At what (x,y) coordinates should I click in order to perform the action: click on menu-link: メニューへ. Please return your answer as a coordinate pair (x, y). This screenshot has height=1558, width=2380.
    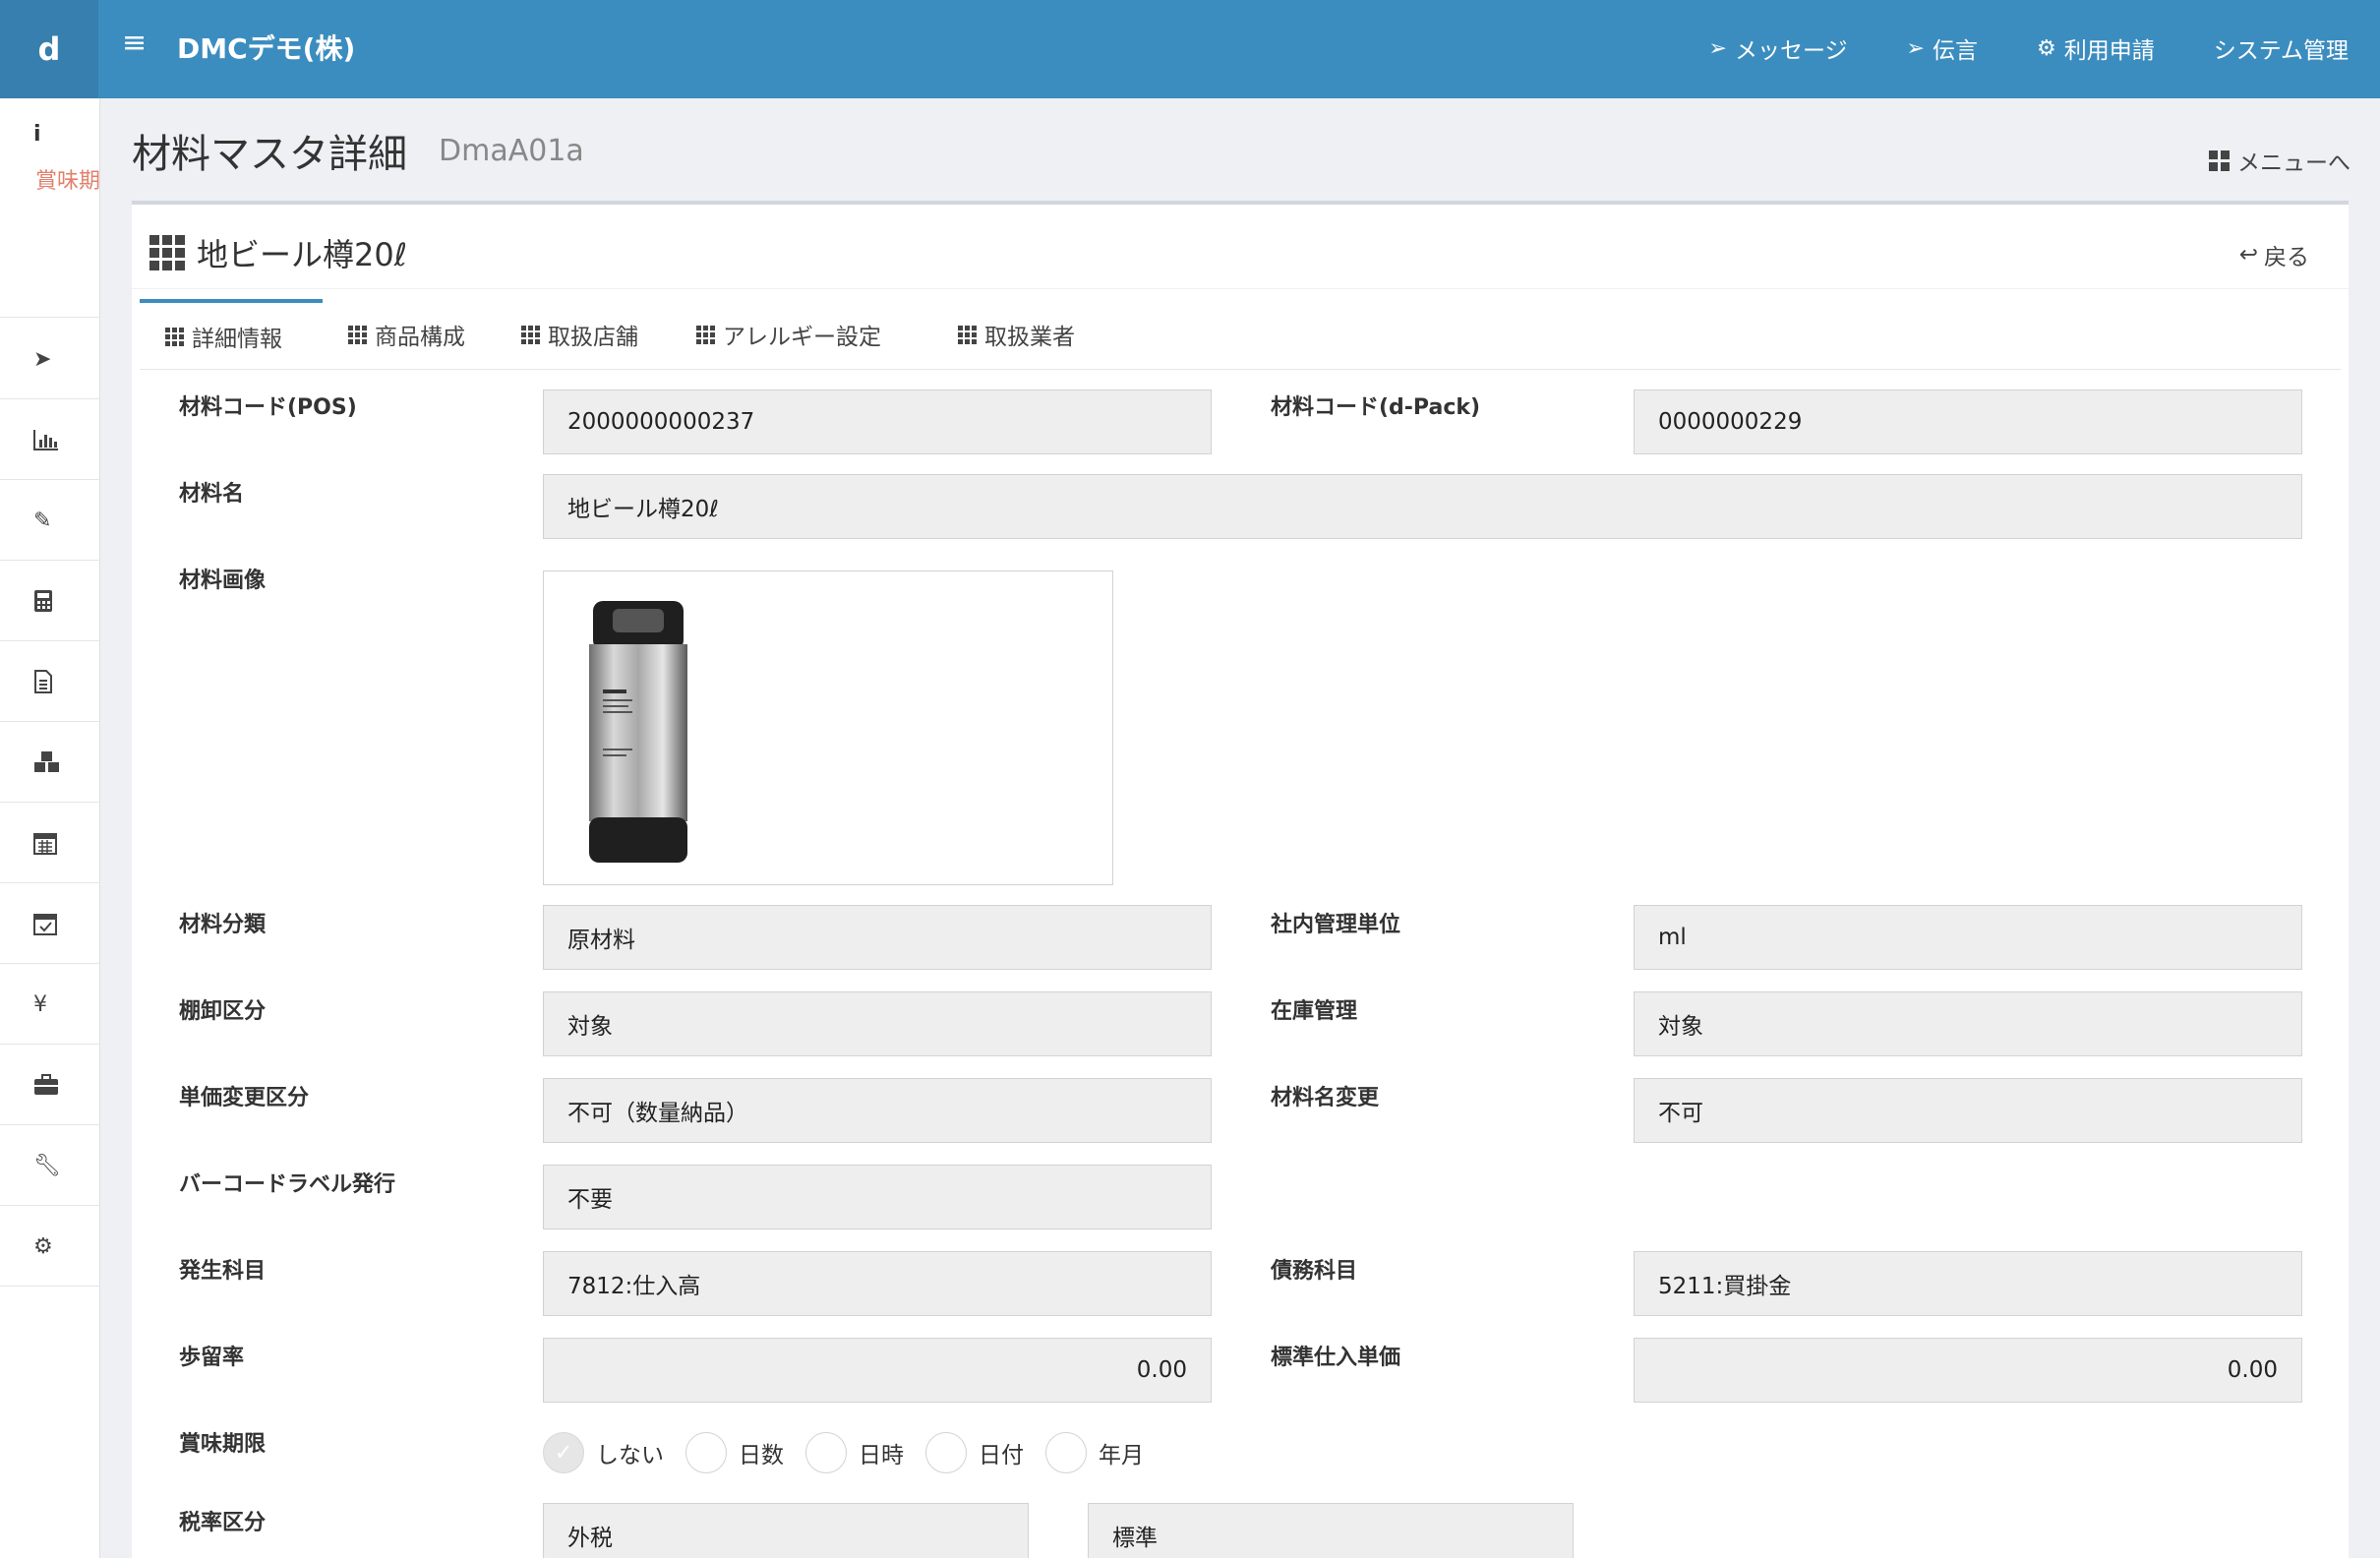
    Looking at the image, I should click on (2279, 160).